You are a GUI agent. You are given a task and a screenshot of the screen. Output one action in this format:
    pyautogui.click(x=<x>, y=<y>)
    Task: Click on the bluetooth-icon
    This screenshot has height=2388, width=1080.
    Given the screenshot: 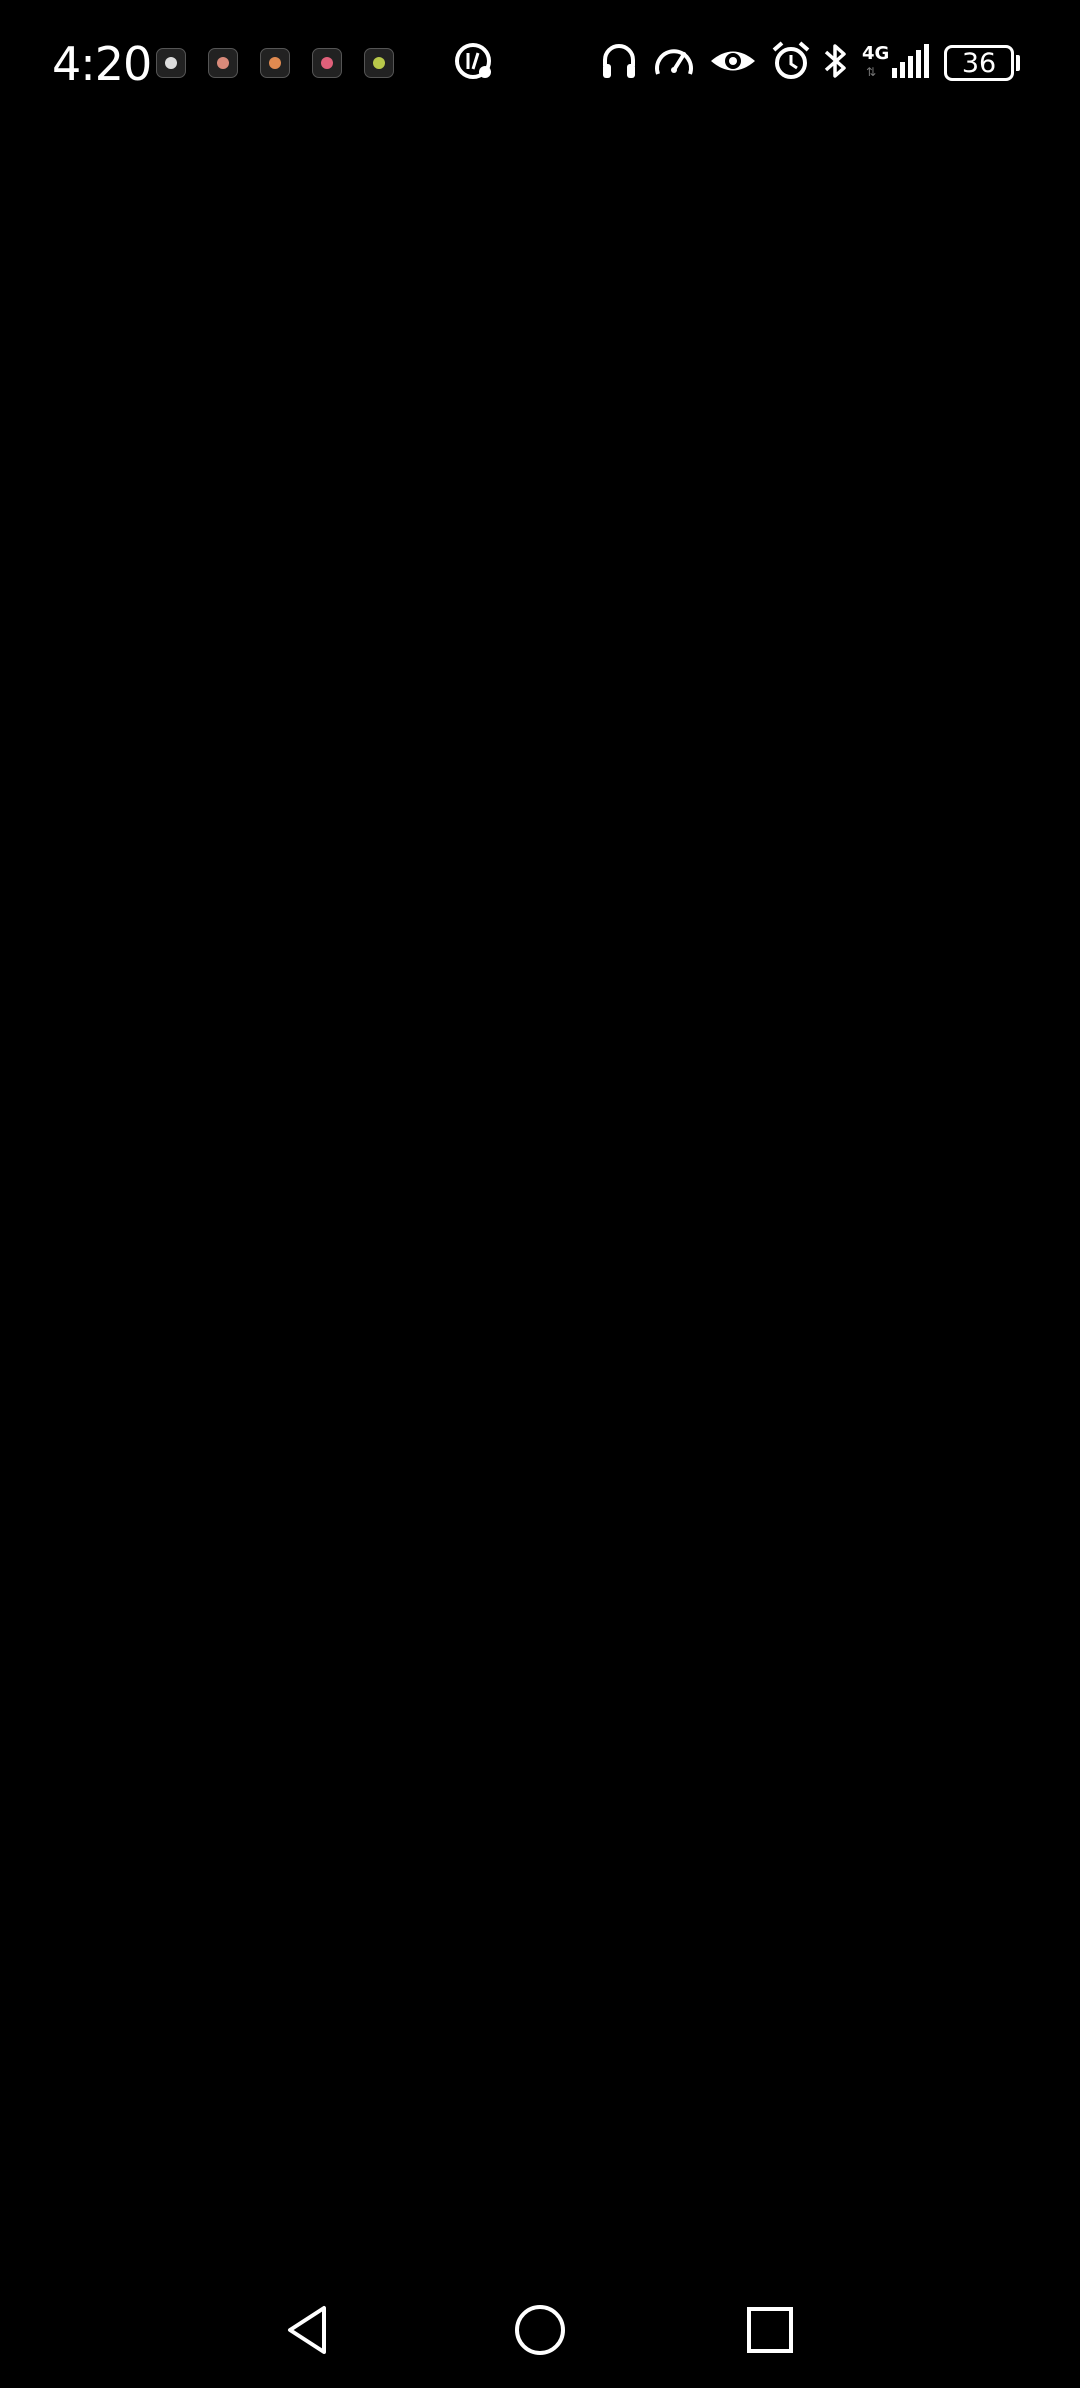 What is the action you would take?
    pyautogui.click(x=835, y=61)
    